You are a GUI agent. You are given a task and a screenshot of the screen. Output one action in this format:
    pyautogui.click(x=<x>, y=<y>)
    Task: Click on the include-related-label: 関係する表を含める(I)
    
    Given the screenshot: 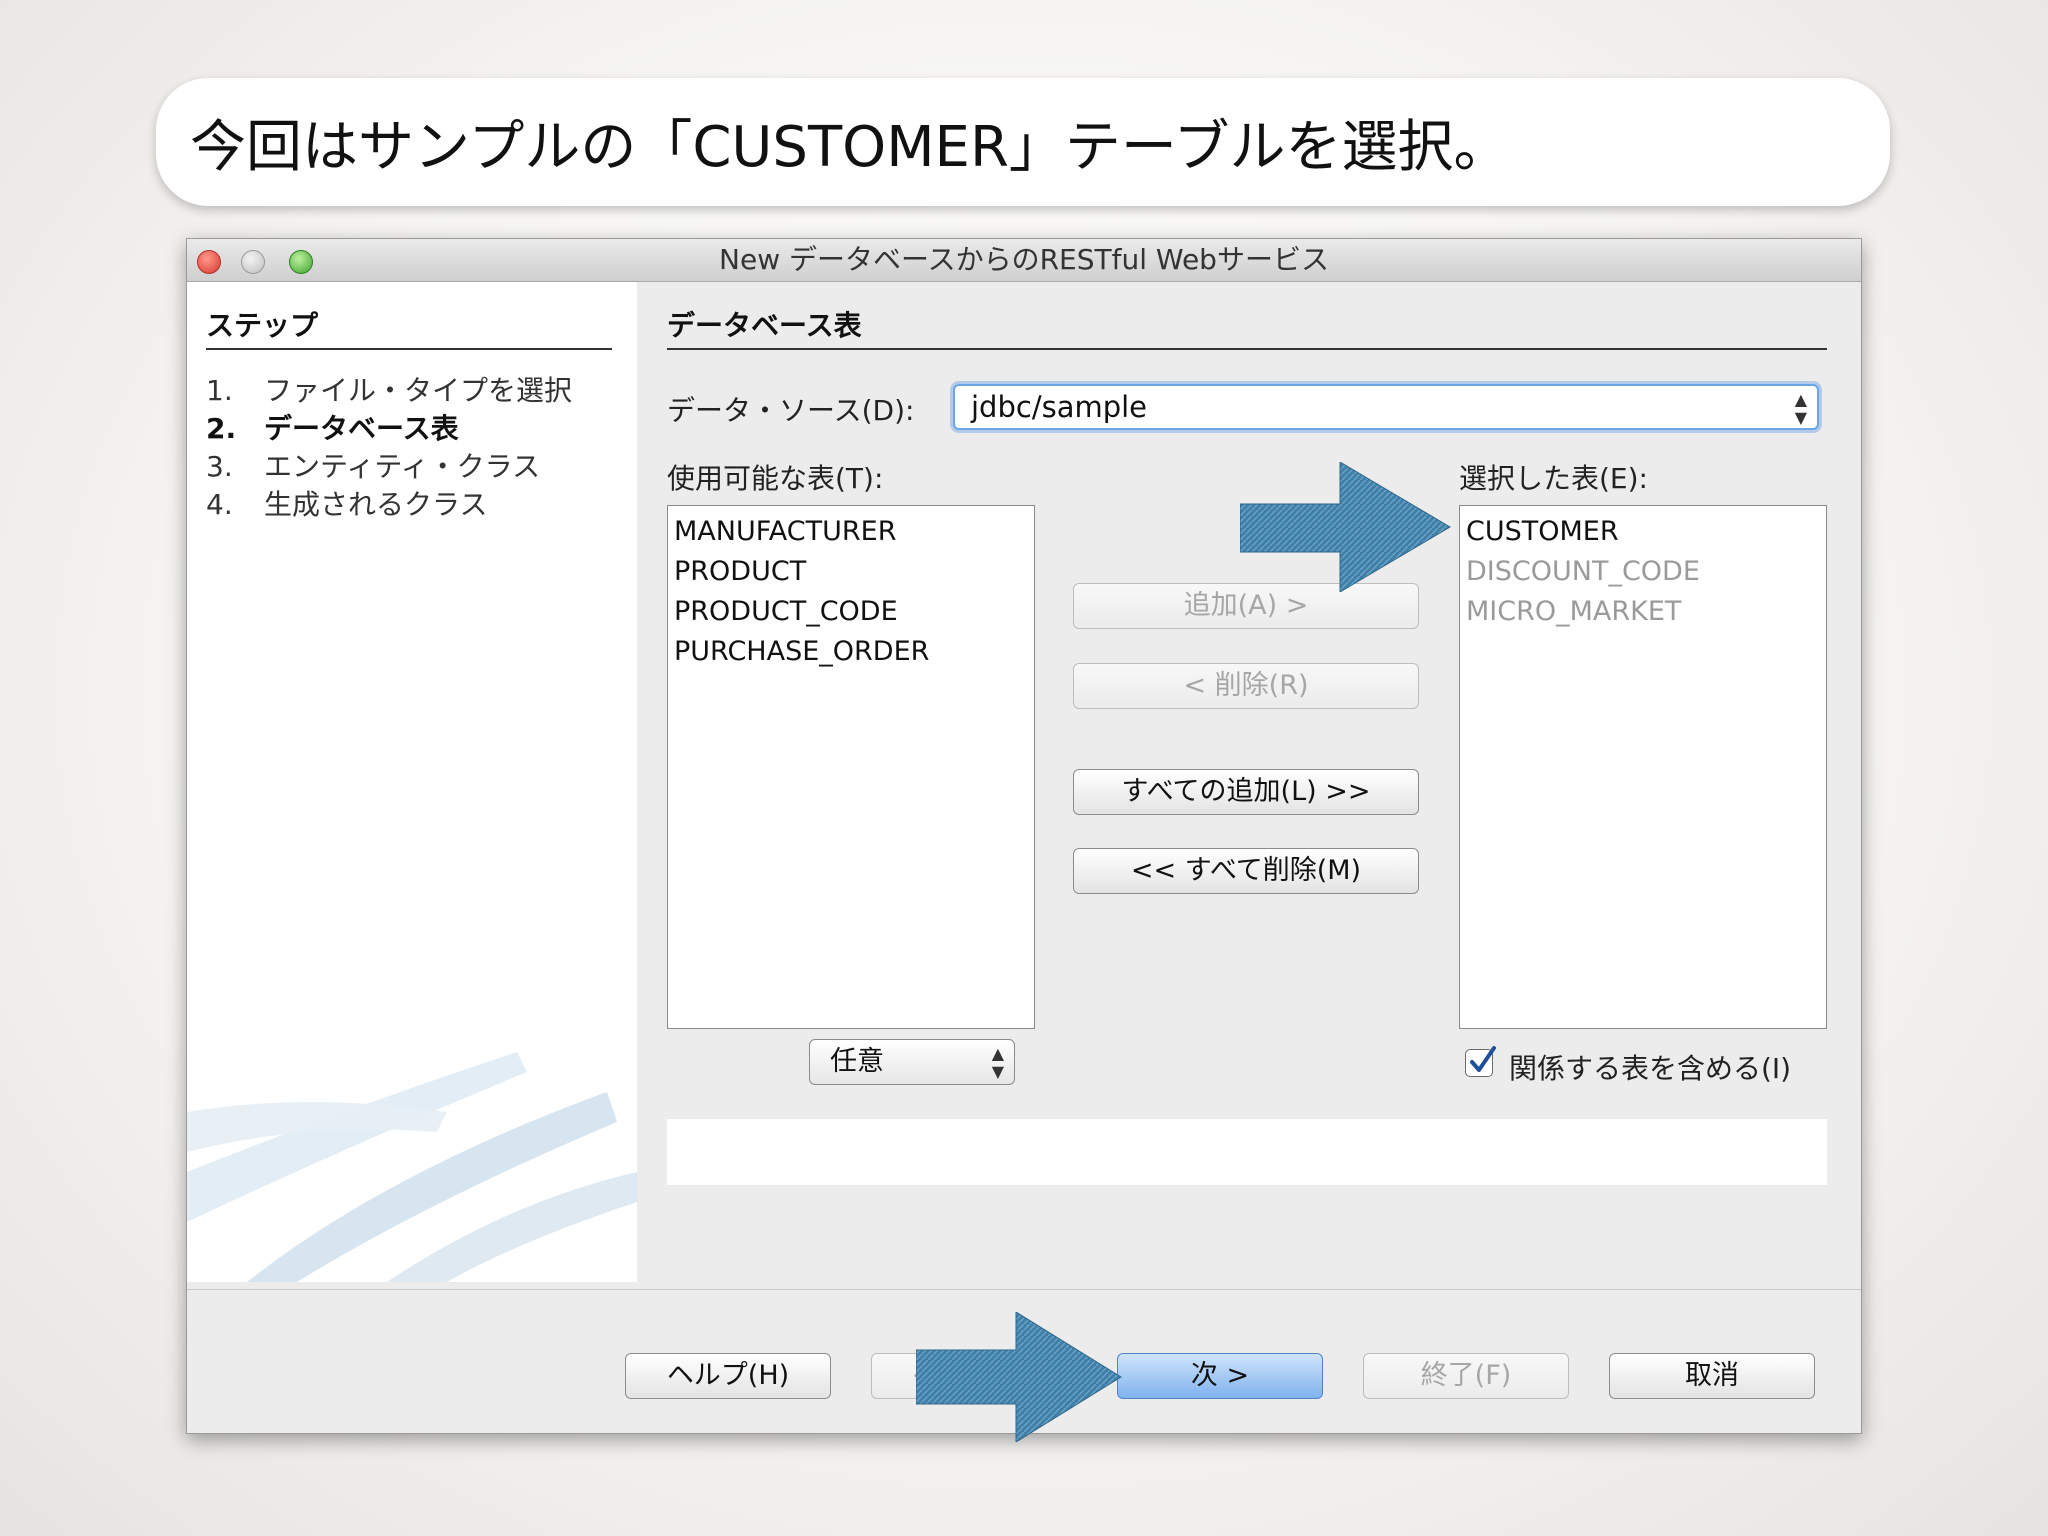 What is the action you would take?
    pyautogui.click(x=1650, y=1068)
    